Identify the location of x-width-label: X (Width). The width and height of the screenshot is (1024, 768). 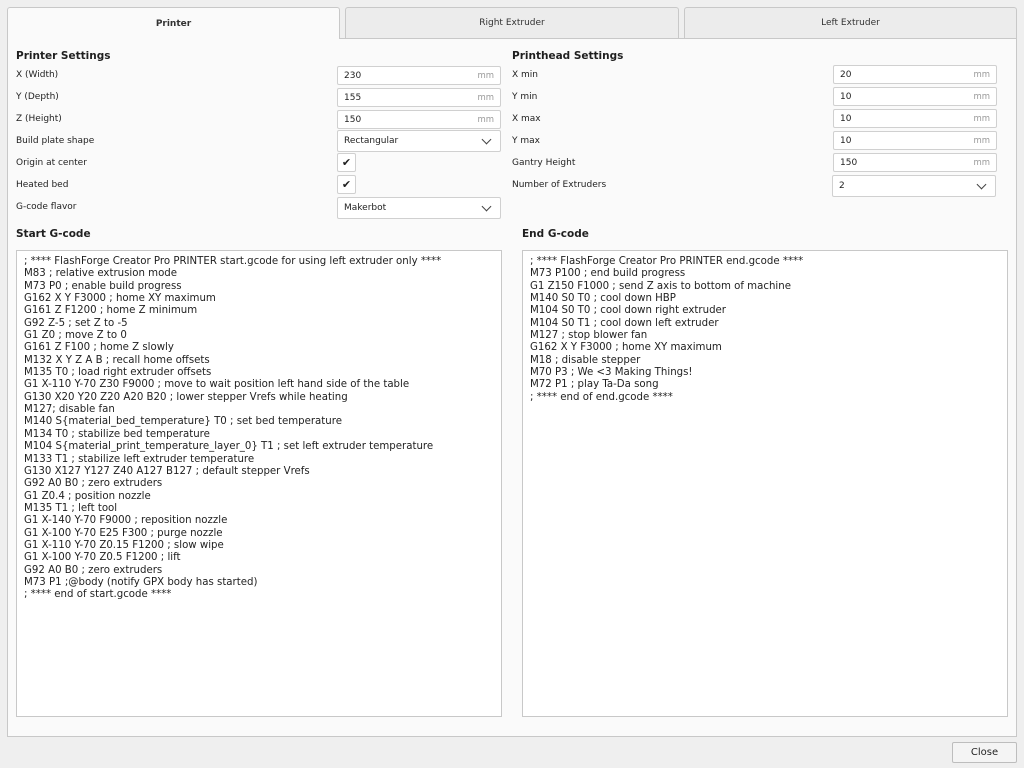
(37, 75).